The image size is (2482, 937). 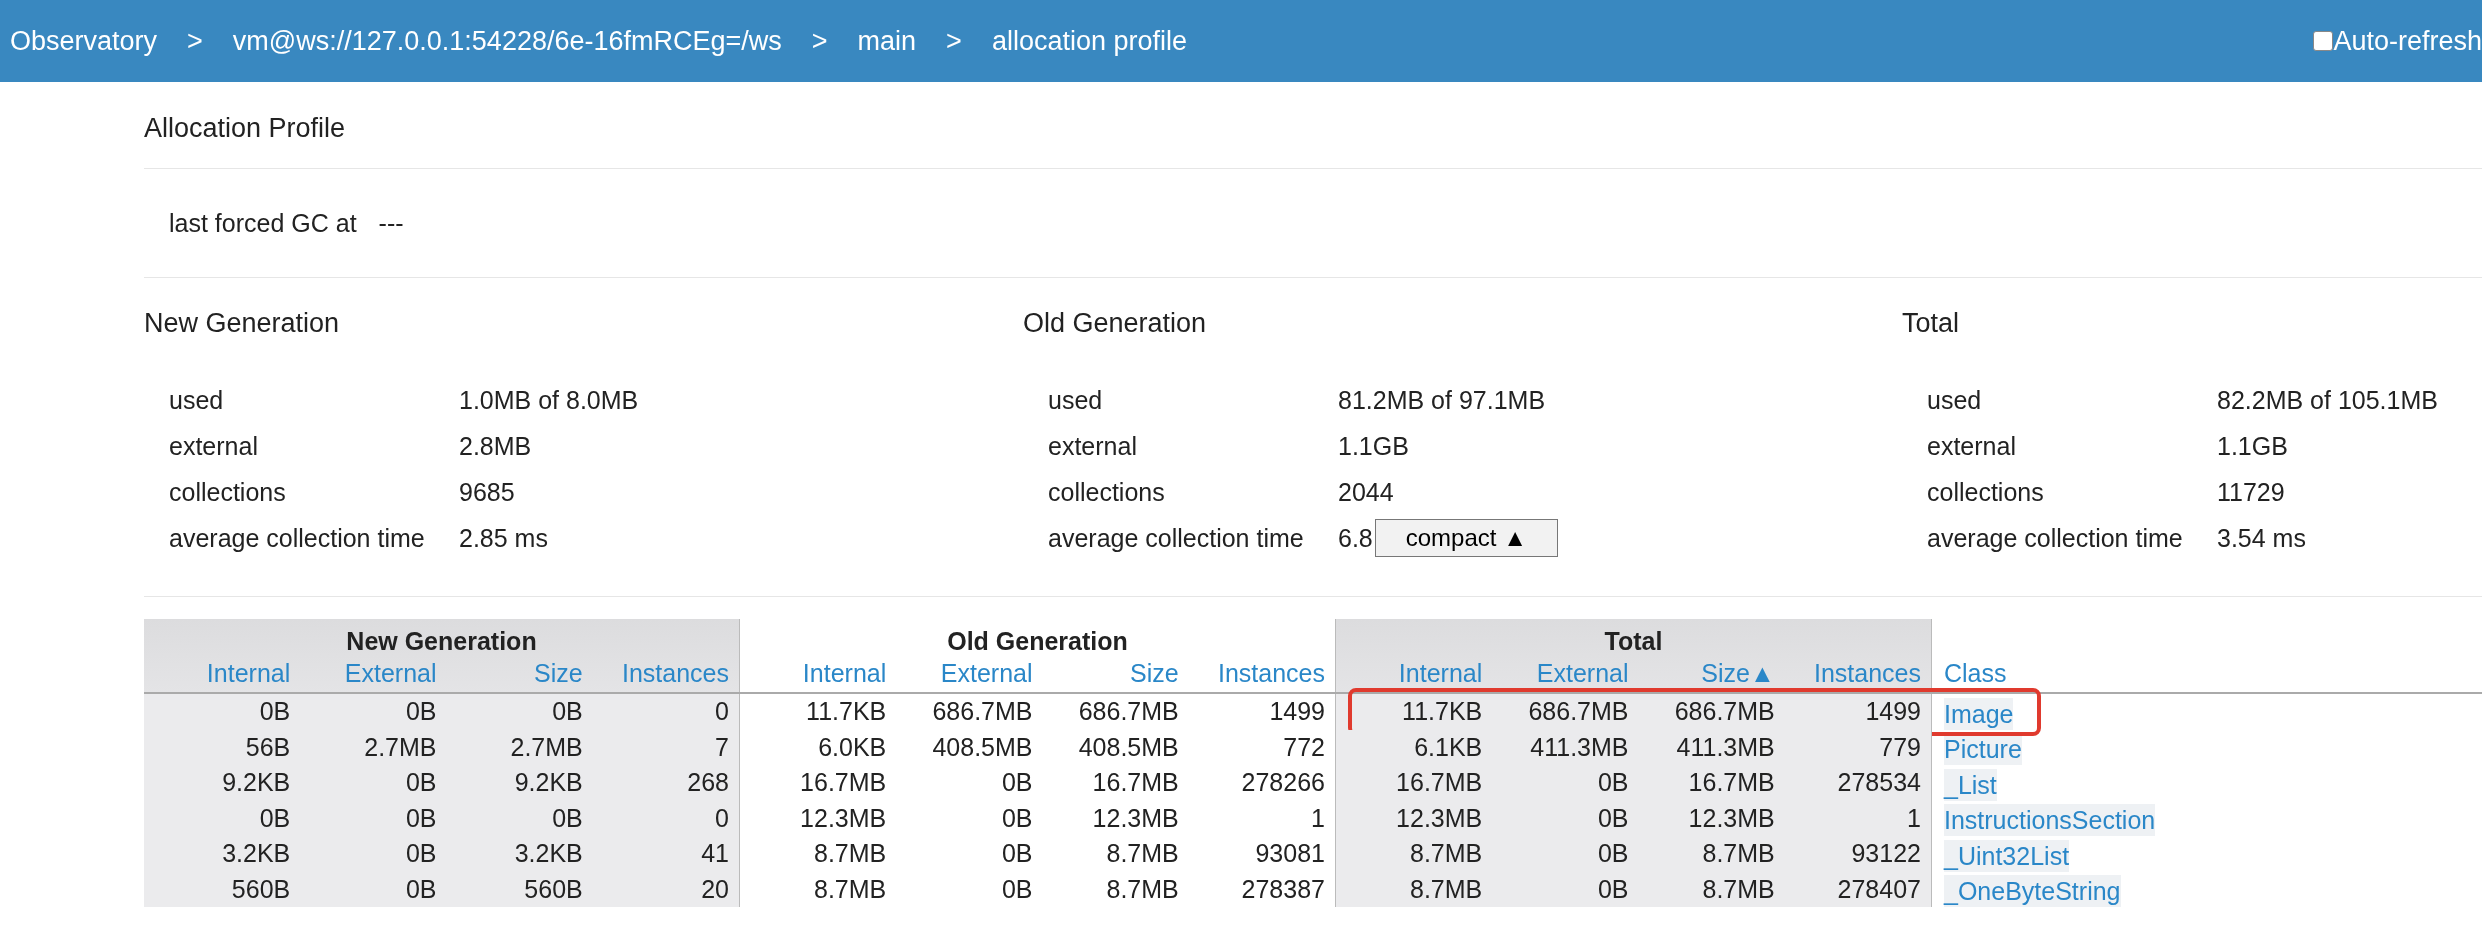 What do you see at coordinates (1979, 713) in the screenshot?
I see `class-link: Image` at bounding box center [1979, 713].